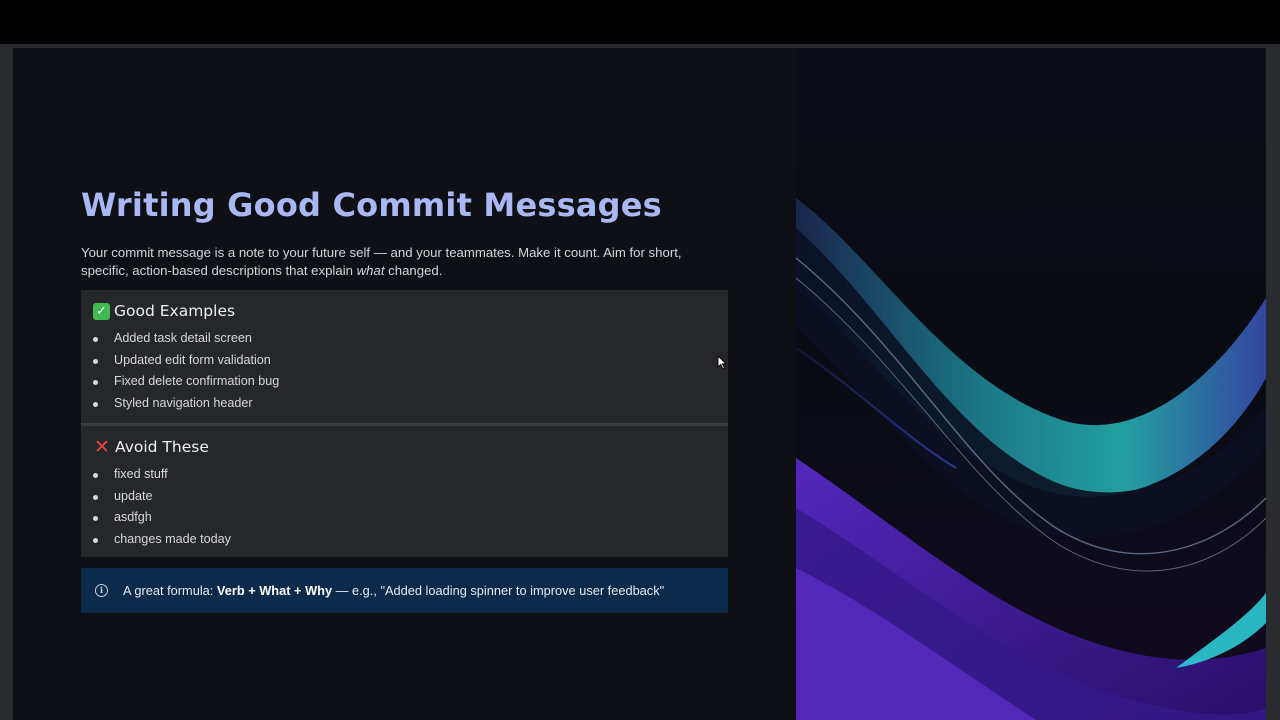  What do you see at coordinates (371, 205) in the screenshot?
I see `slide-title: Writing Good Commit Messages` at bounding box center [371, 205].